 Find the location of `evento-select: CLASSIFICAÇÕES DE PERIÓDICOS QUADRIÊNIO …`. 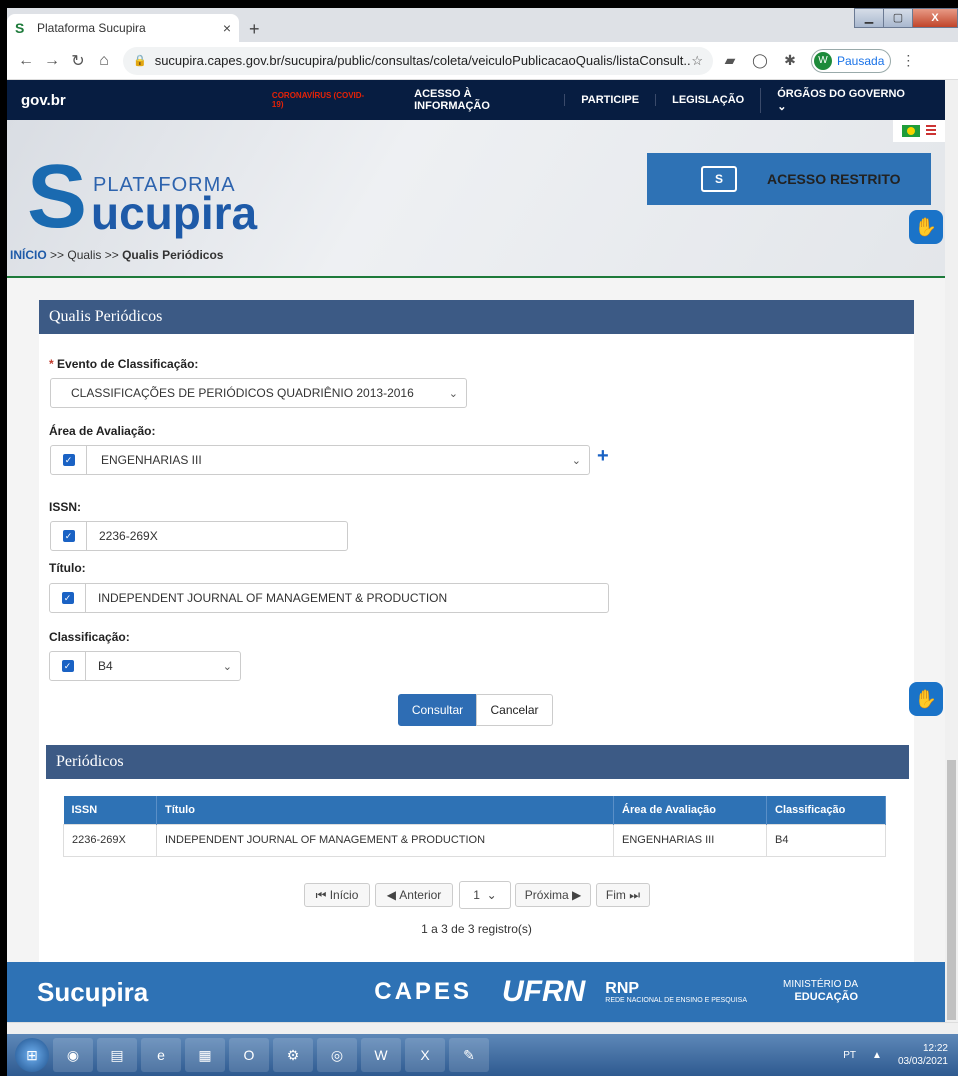

evento-select: CLASSIFICAÇÕES DE PERIÓDICOS QUADRIÊNIO … is located at coordinates (258, 393).